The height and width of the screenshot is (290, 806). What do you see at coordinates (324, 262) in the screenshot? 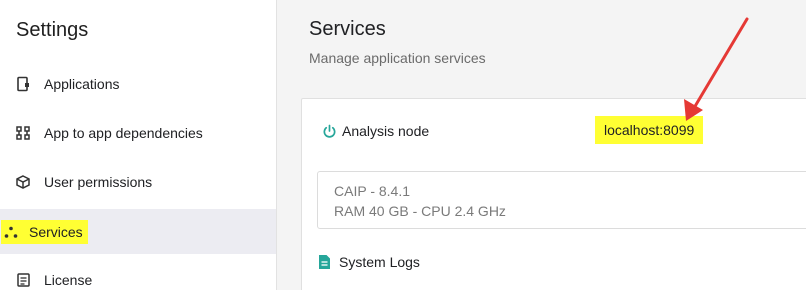
I see `document-icon` at bounding box center [324, 262].